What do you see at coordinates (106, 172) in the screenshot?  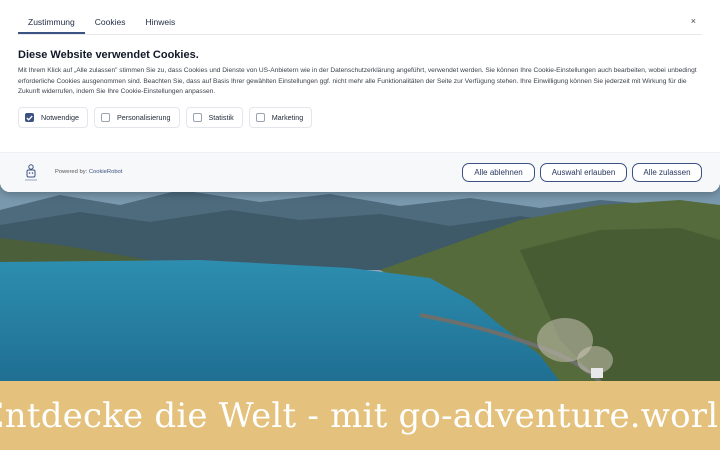 I see `cookierobot-link: CookieRobot` at bounding box center [106, 172].